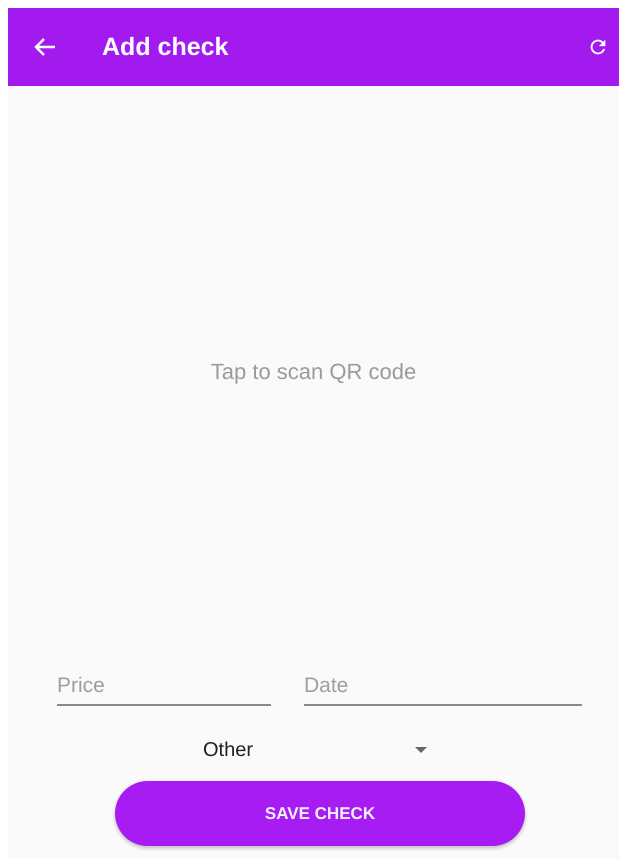 The image size is (619, 859). Describe the element at coordinates (166, 47) in the screenshot. I see `screen-title: Add check` at that location.